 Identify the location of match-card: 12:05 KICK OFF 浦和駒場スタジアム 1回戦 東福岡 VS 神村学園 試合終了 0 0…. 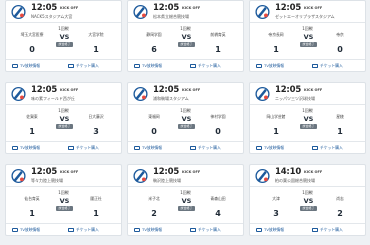
(185, 118).